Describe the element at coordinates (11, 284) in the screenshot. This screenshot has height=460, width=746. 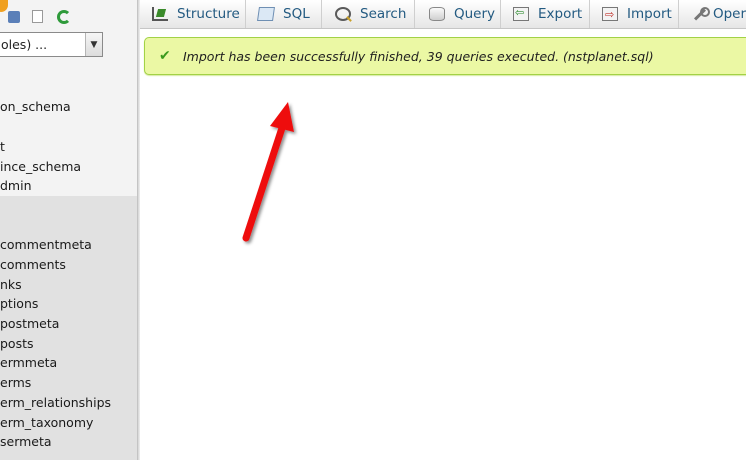
I see `sidebar-item-table: nks` at that location.